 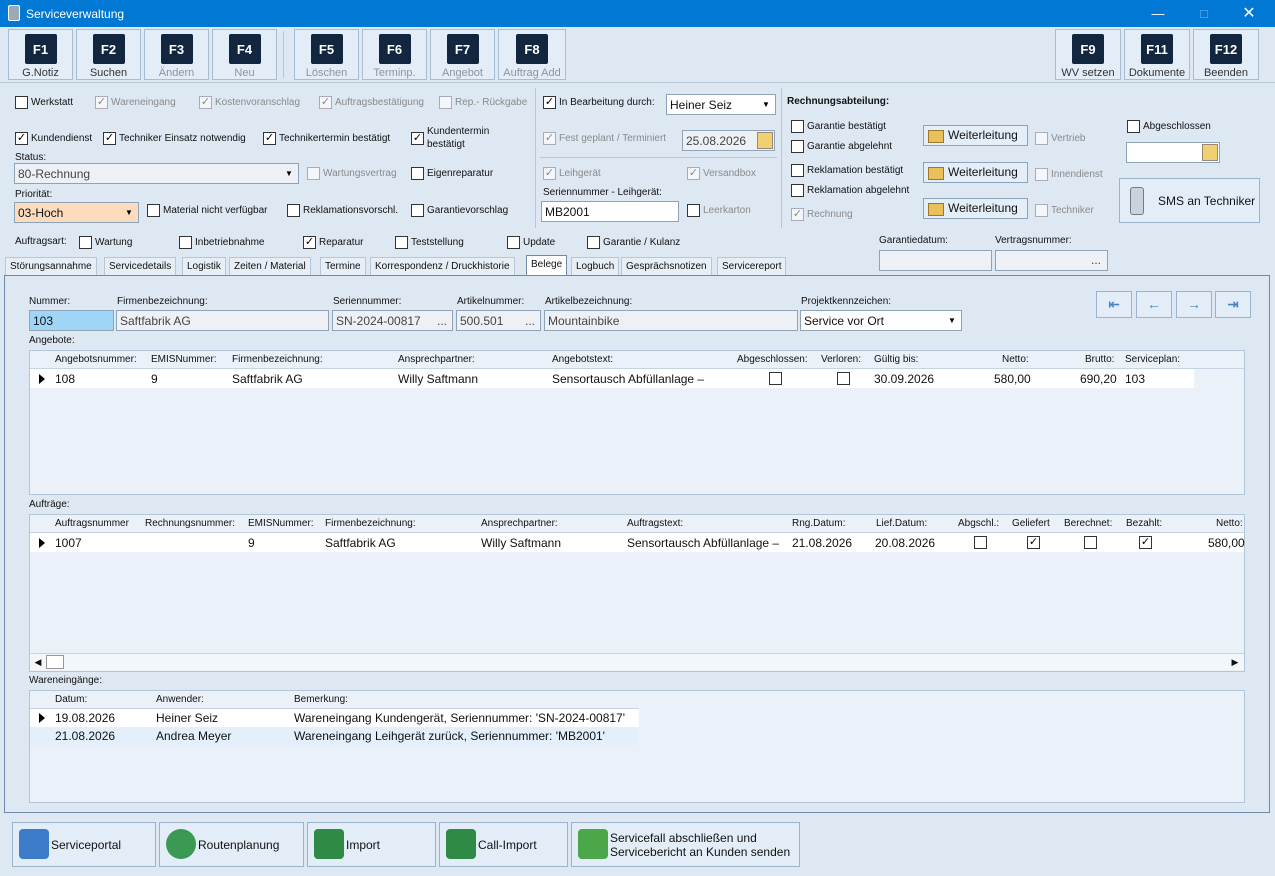 I want to click on tab-gespraechsnotizen: Gesprächsnotizen, so click(x=666, y=266).